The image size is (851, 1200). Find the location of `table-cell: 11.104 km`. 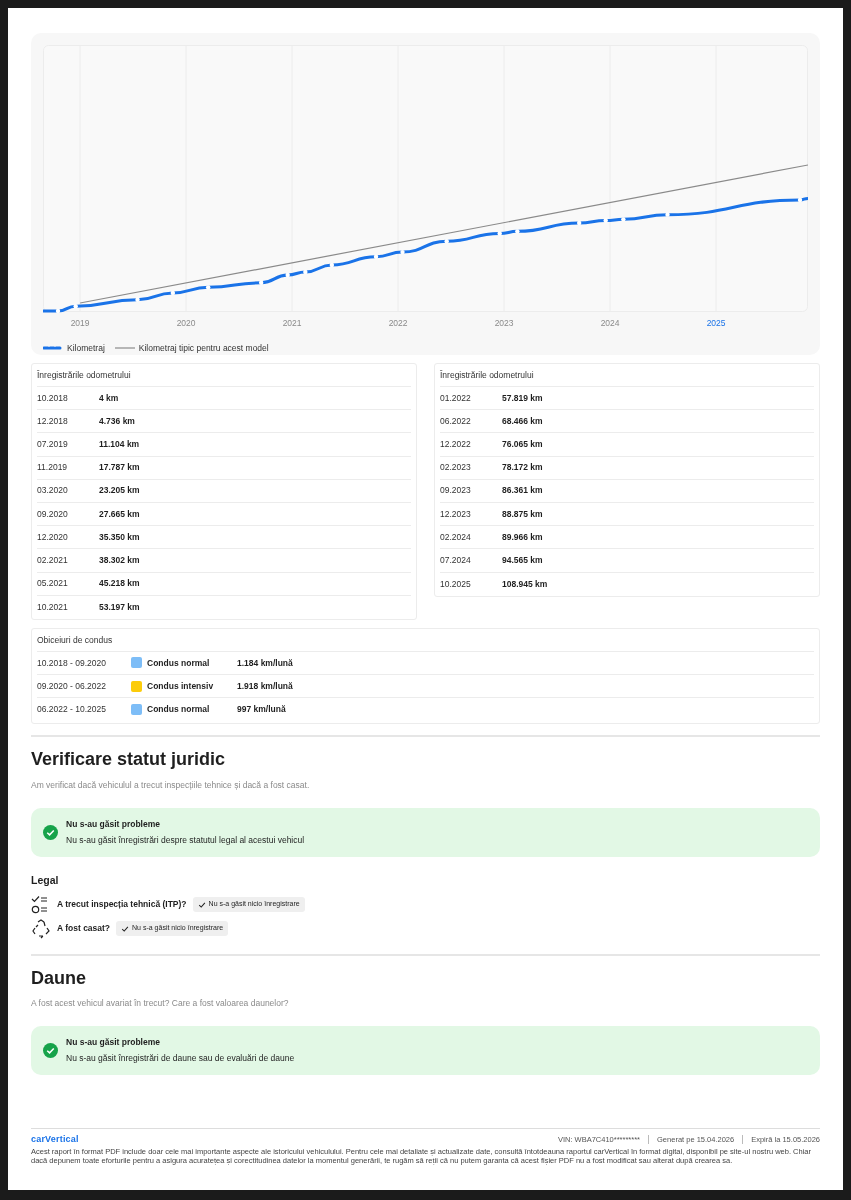

table-cell: 11.104 km is located at coordinates (119, 444).